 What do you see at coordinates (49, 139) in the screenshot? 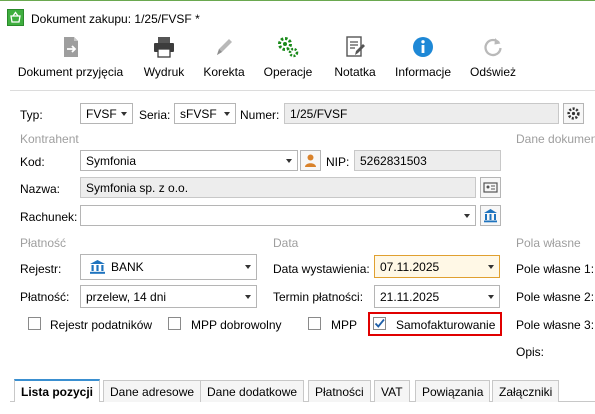
I see `kontrahent-section-title: Kontrahent` at bounding box center [49, 139].